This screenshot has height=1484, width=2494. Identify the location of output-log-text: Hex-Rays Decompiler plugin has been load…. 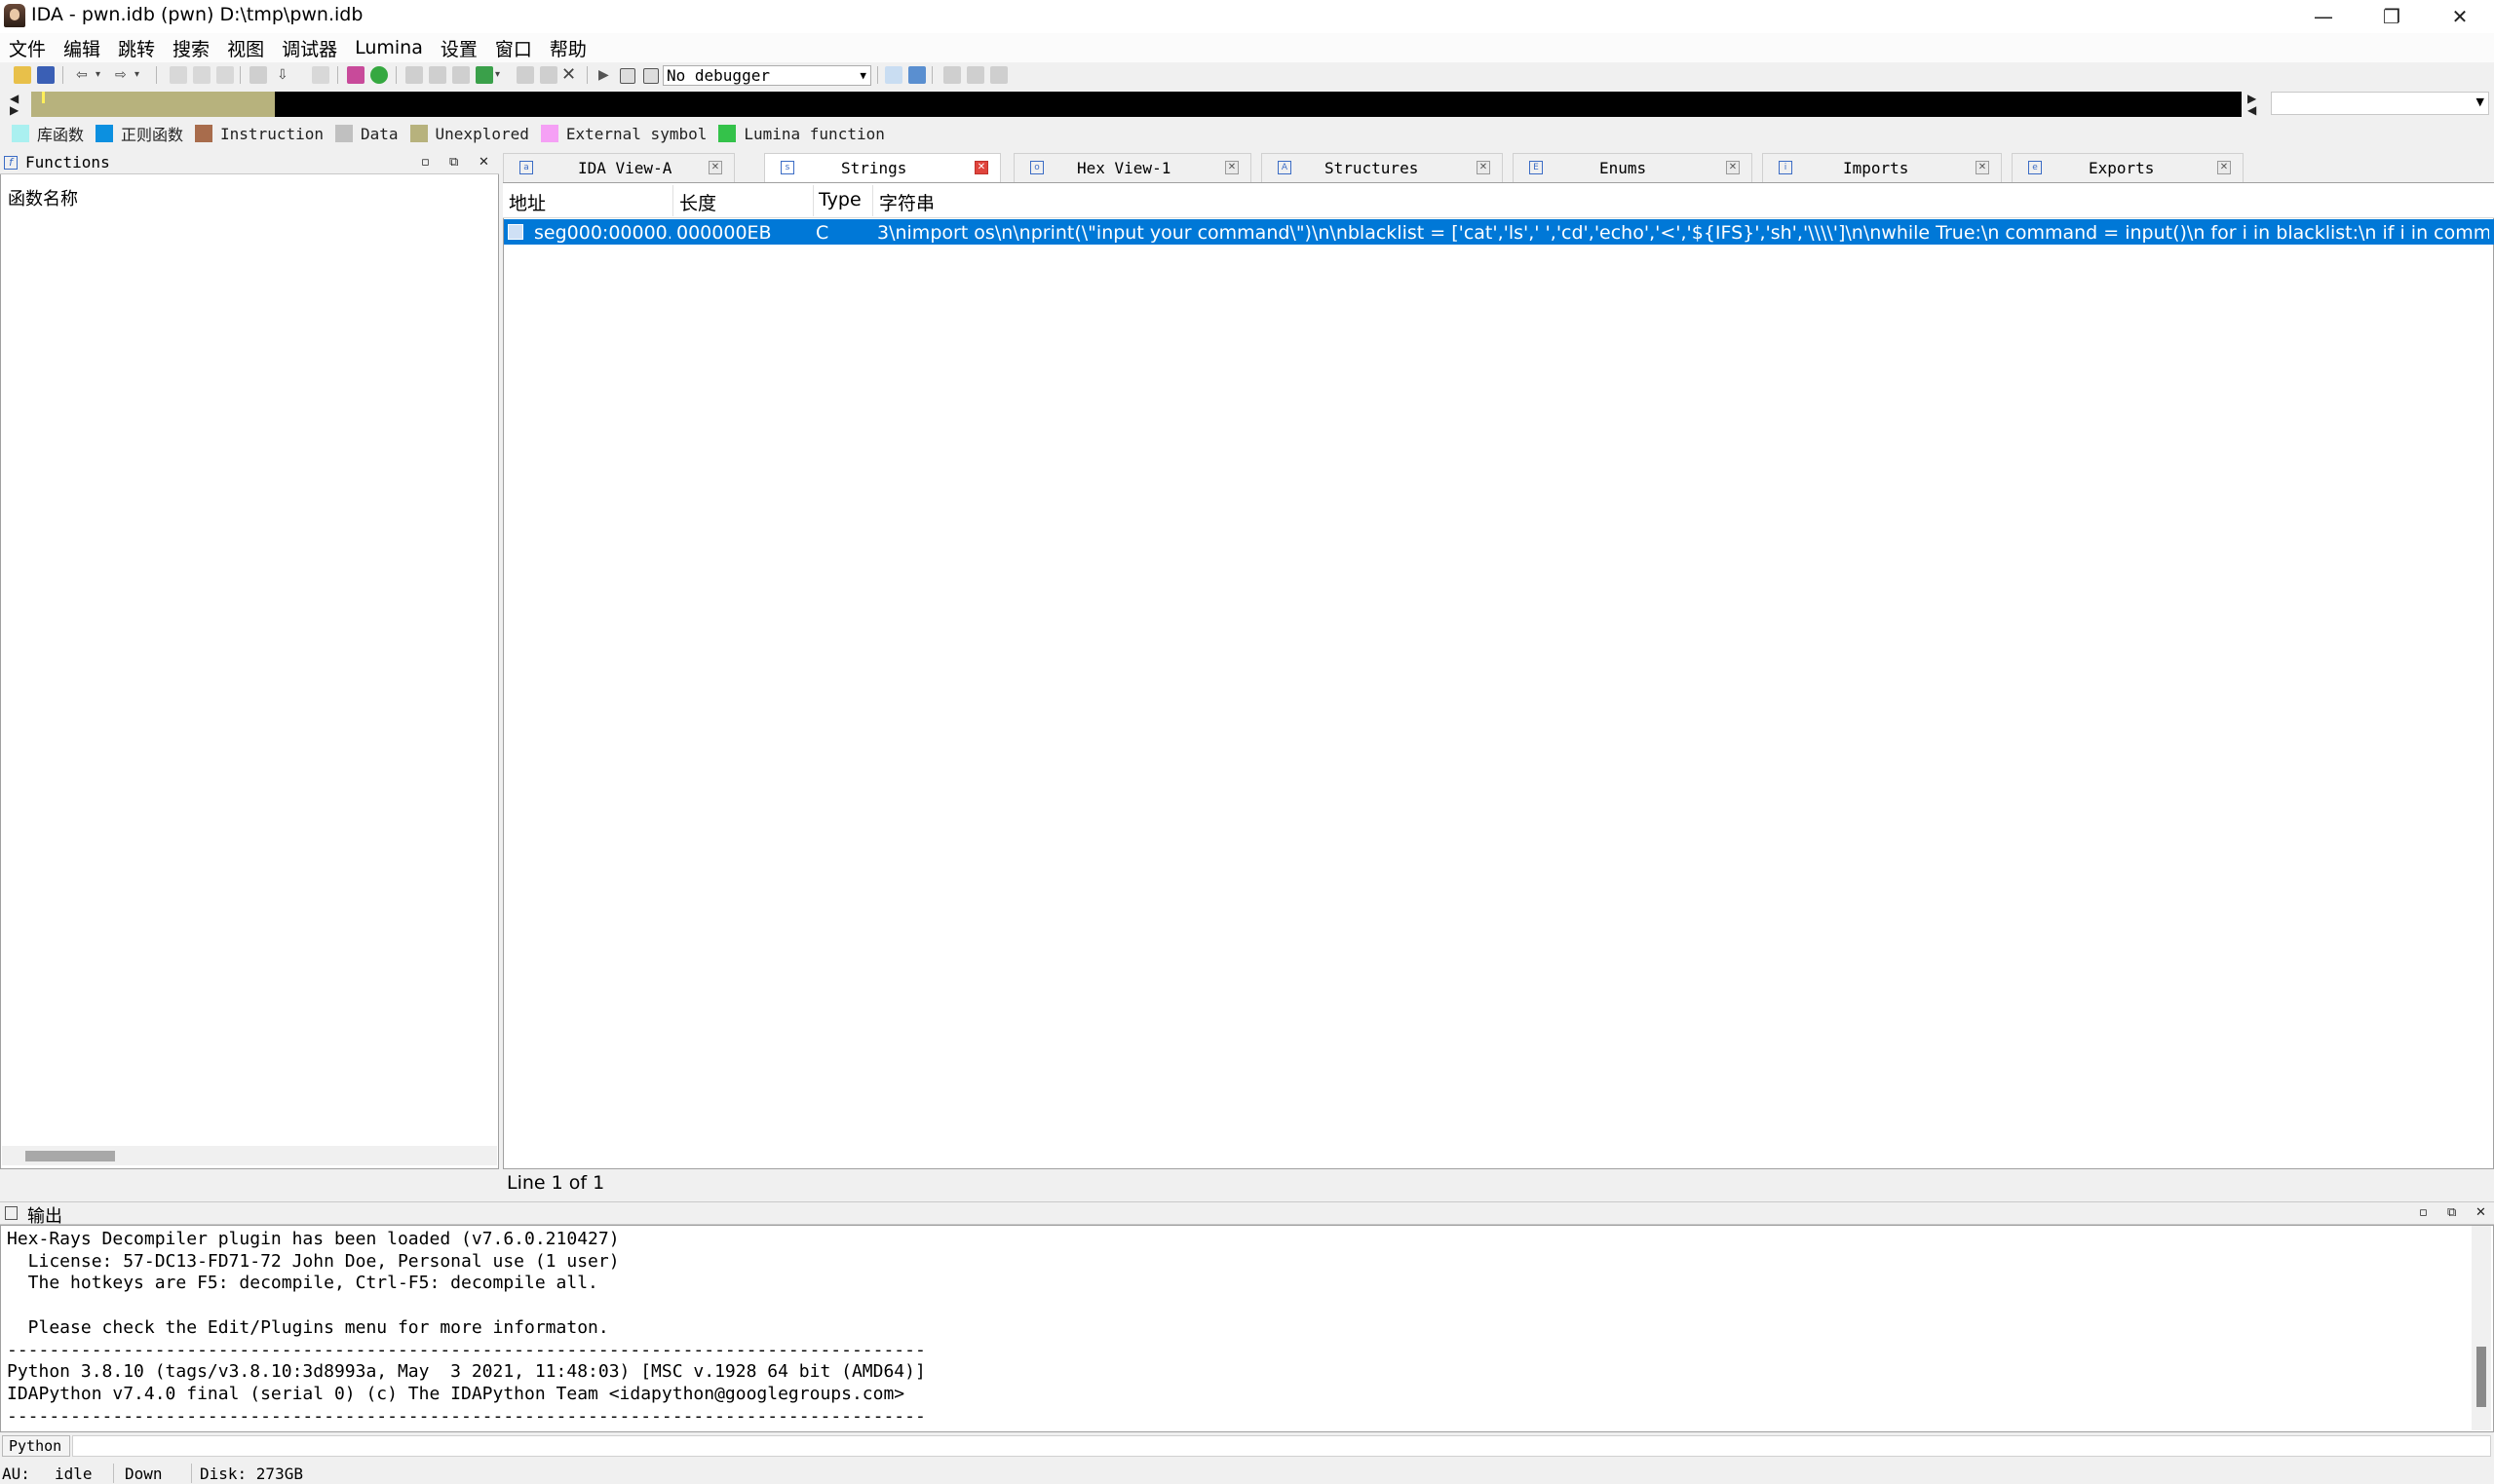
(466, 1328).